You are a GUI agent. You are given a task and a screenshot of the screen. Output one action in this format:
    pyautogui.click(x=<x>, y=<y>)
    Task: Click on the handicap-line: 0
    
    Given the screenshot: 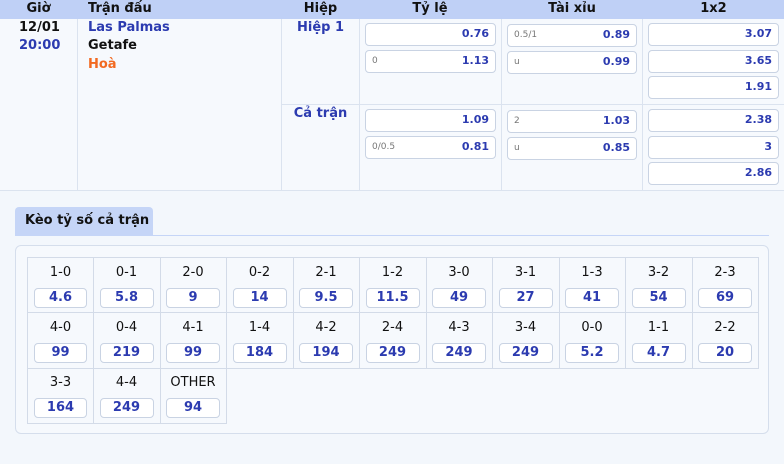 What is the action you would take?
    pyautogui.click(x=375, y=61)
    